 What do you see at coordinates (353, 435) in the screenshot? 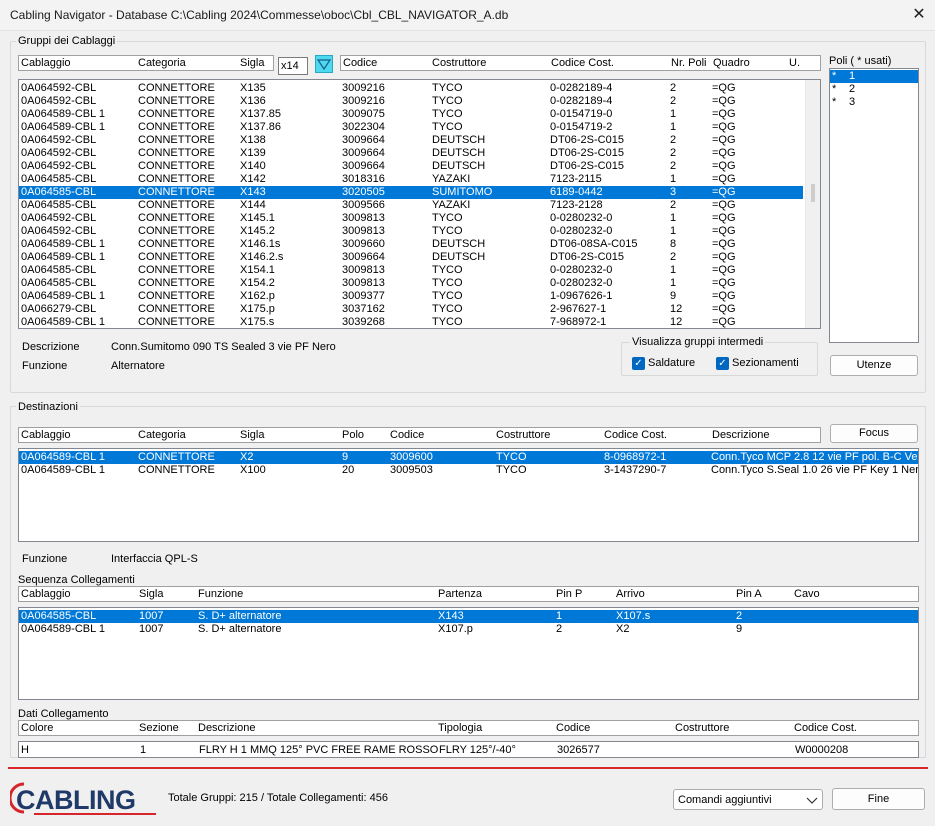
I see `dest-header-polo: Polo` at bounding box center [353, 435].